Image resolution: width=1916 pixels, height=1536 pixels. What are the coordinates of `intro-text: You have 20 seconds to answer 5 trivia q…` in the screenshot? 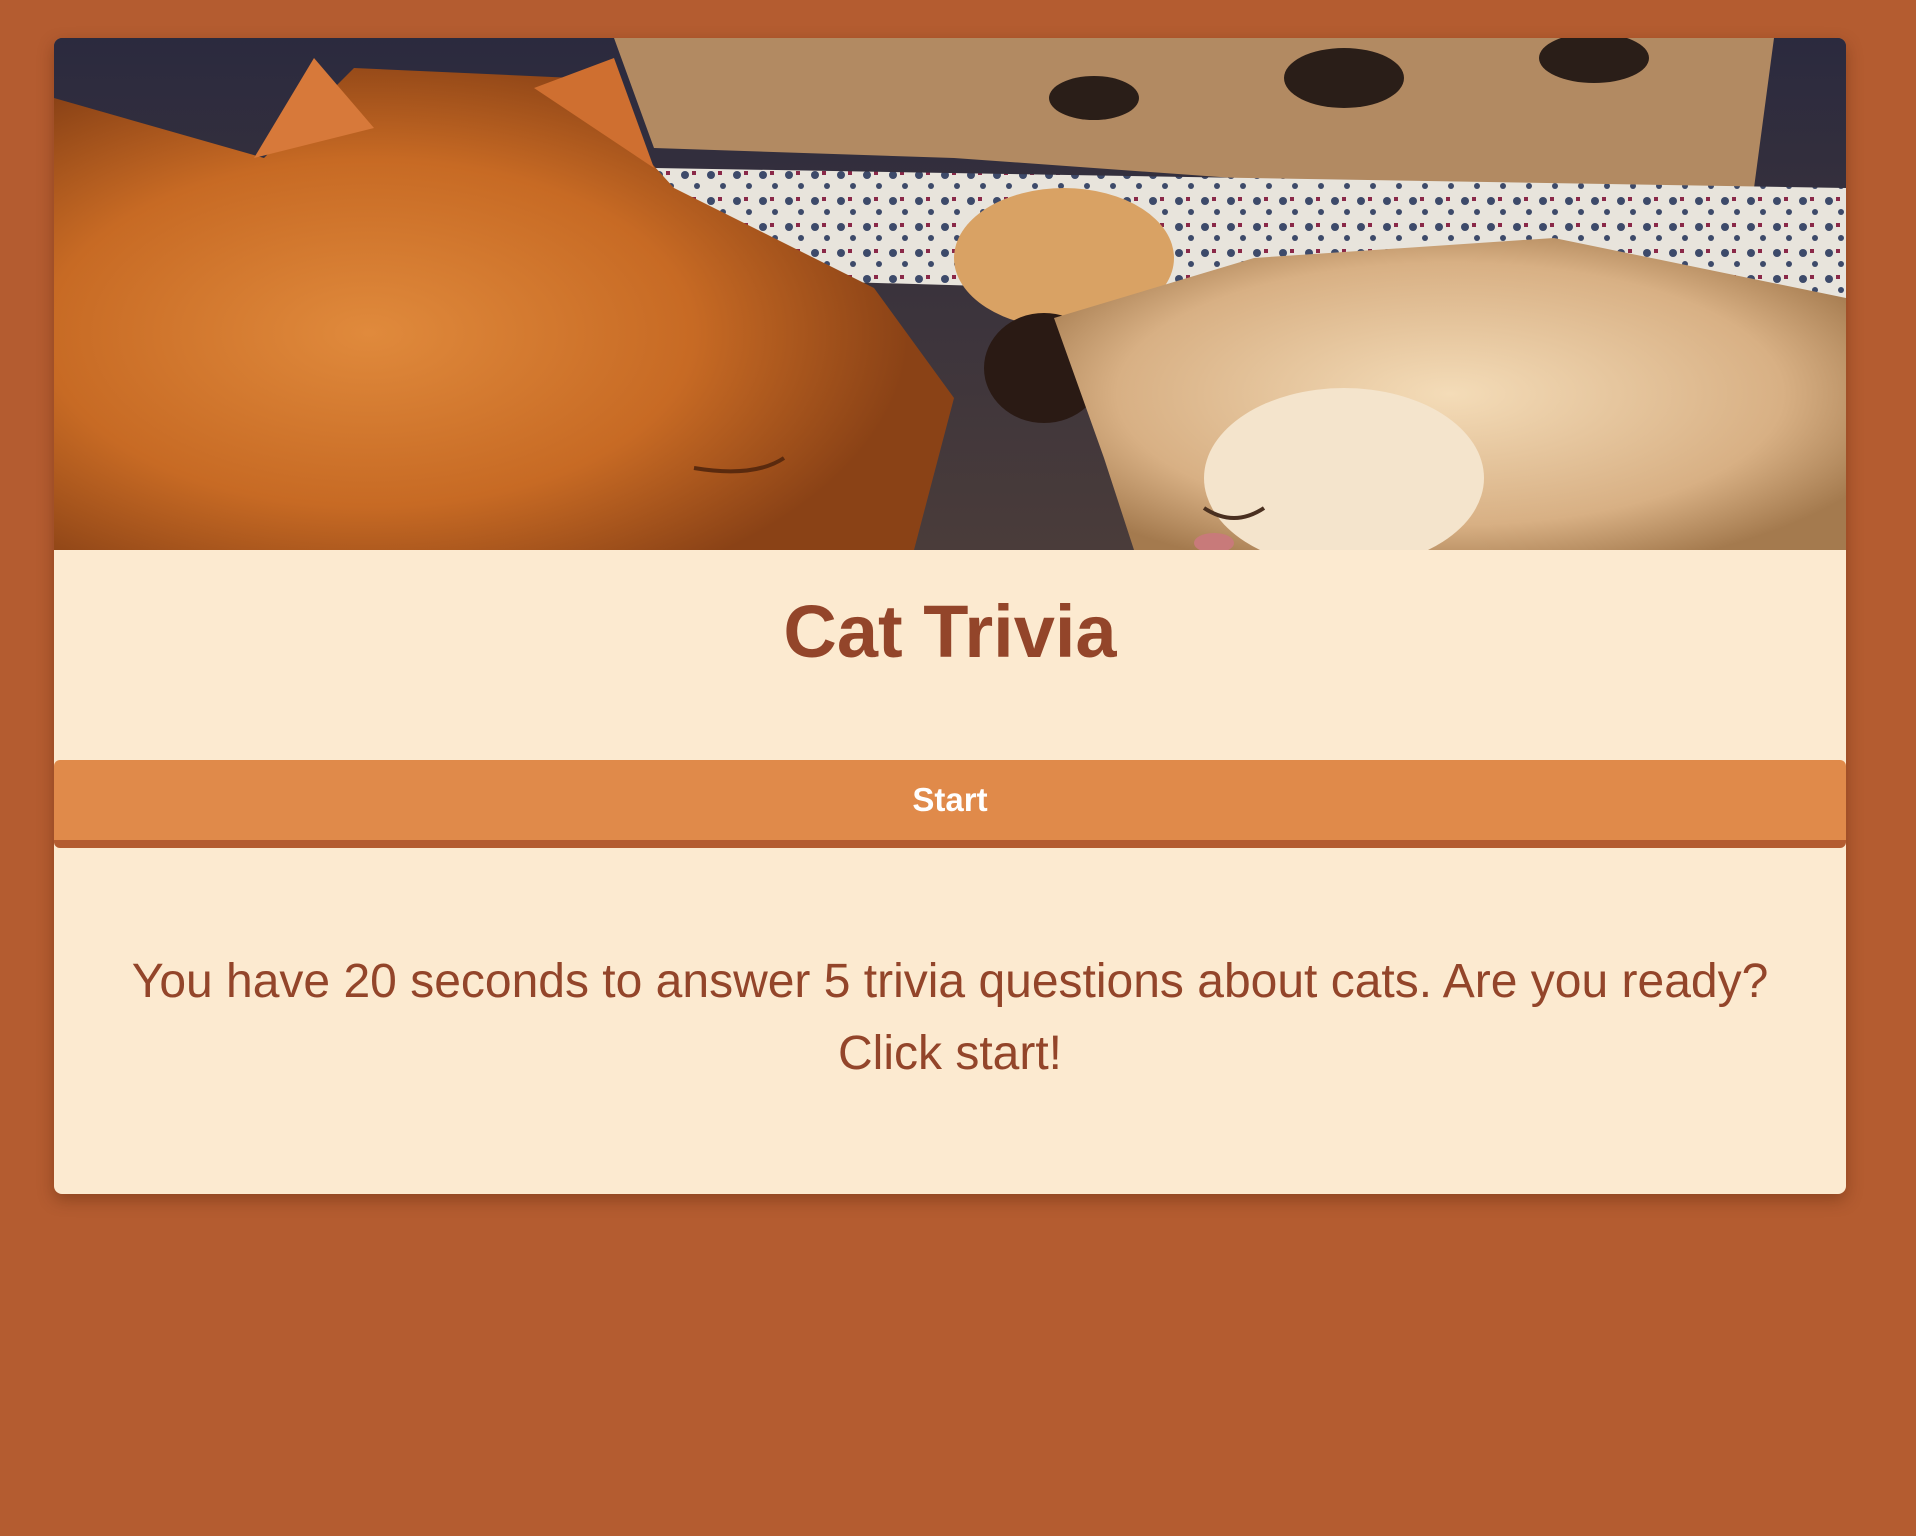 It's located at (950, 1017).